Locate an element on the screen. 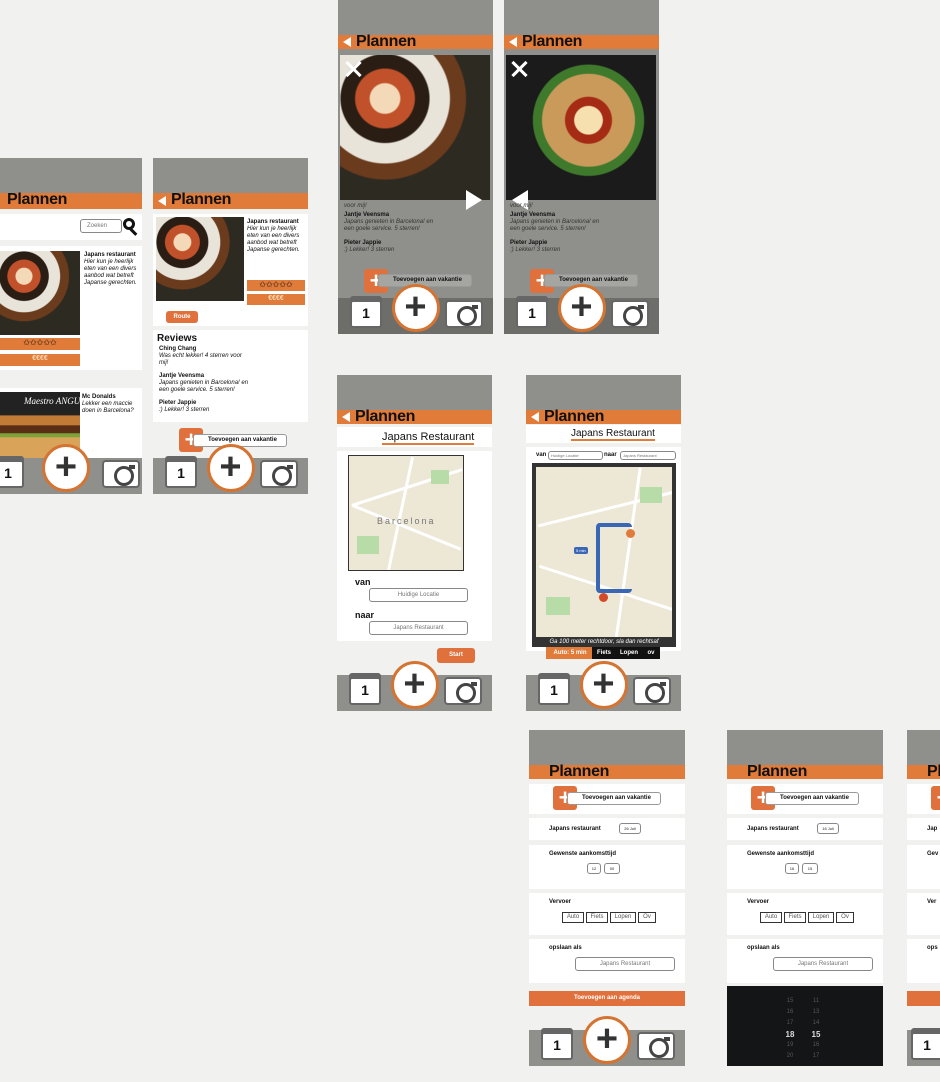  place-label: Japans restaurant is located at coordinates (773, 829).